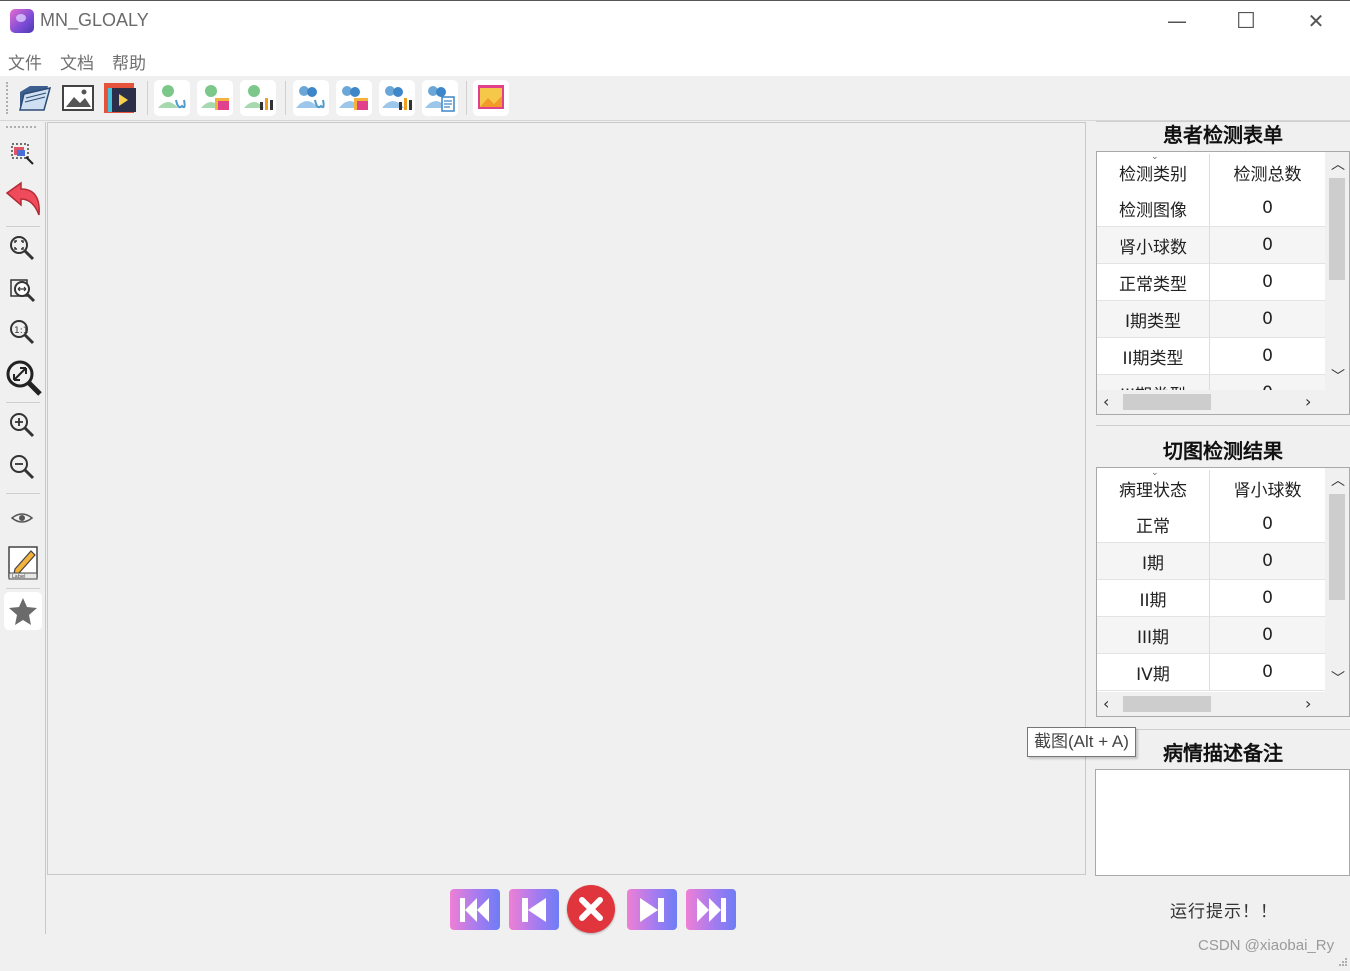  I want to click on zoom-width-icon, so click(22, 290).